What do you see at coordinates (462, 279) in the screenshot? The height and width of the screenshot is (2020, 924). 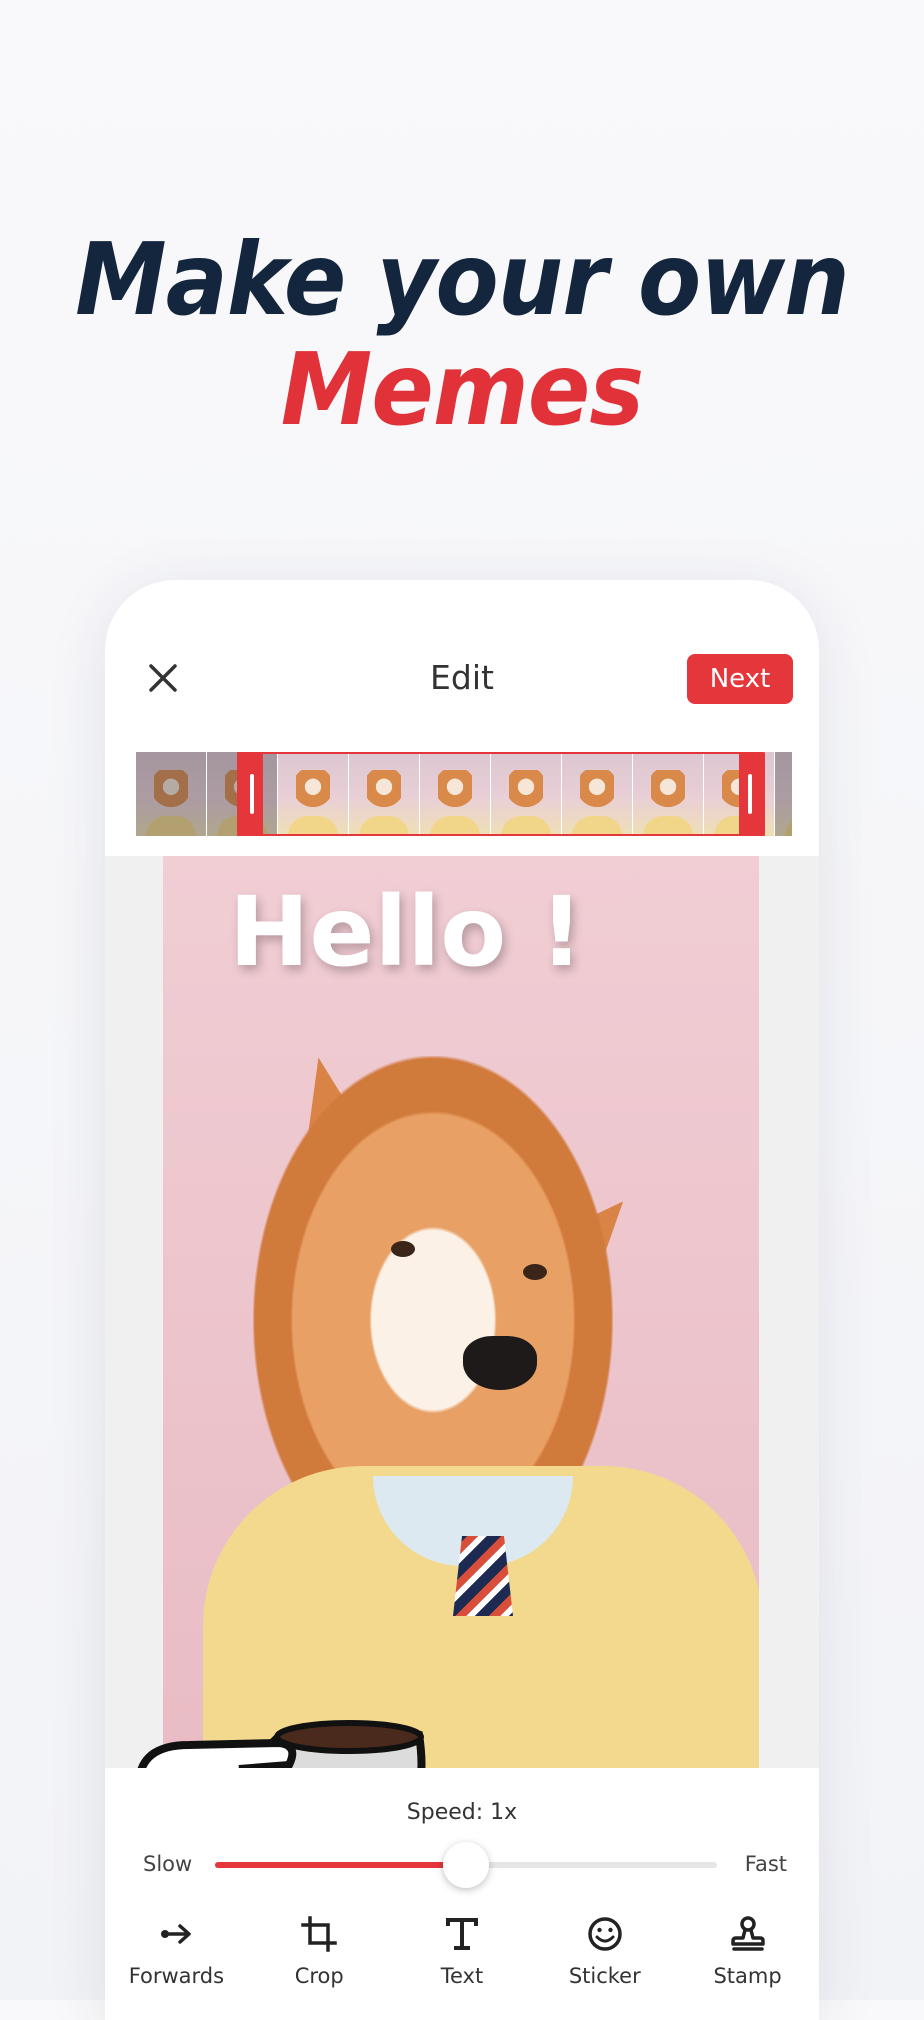 I see `headline-line-1: Make your own` at bounding box center [462, 279].